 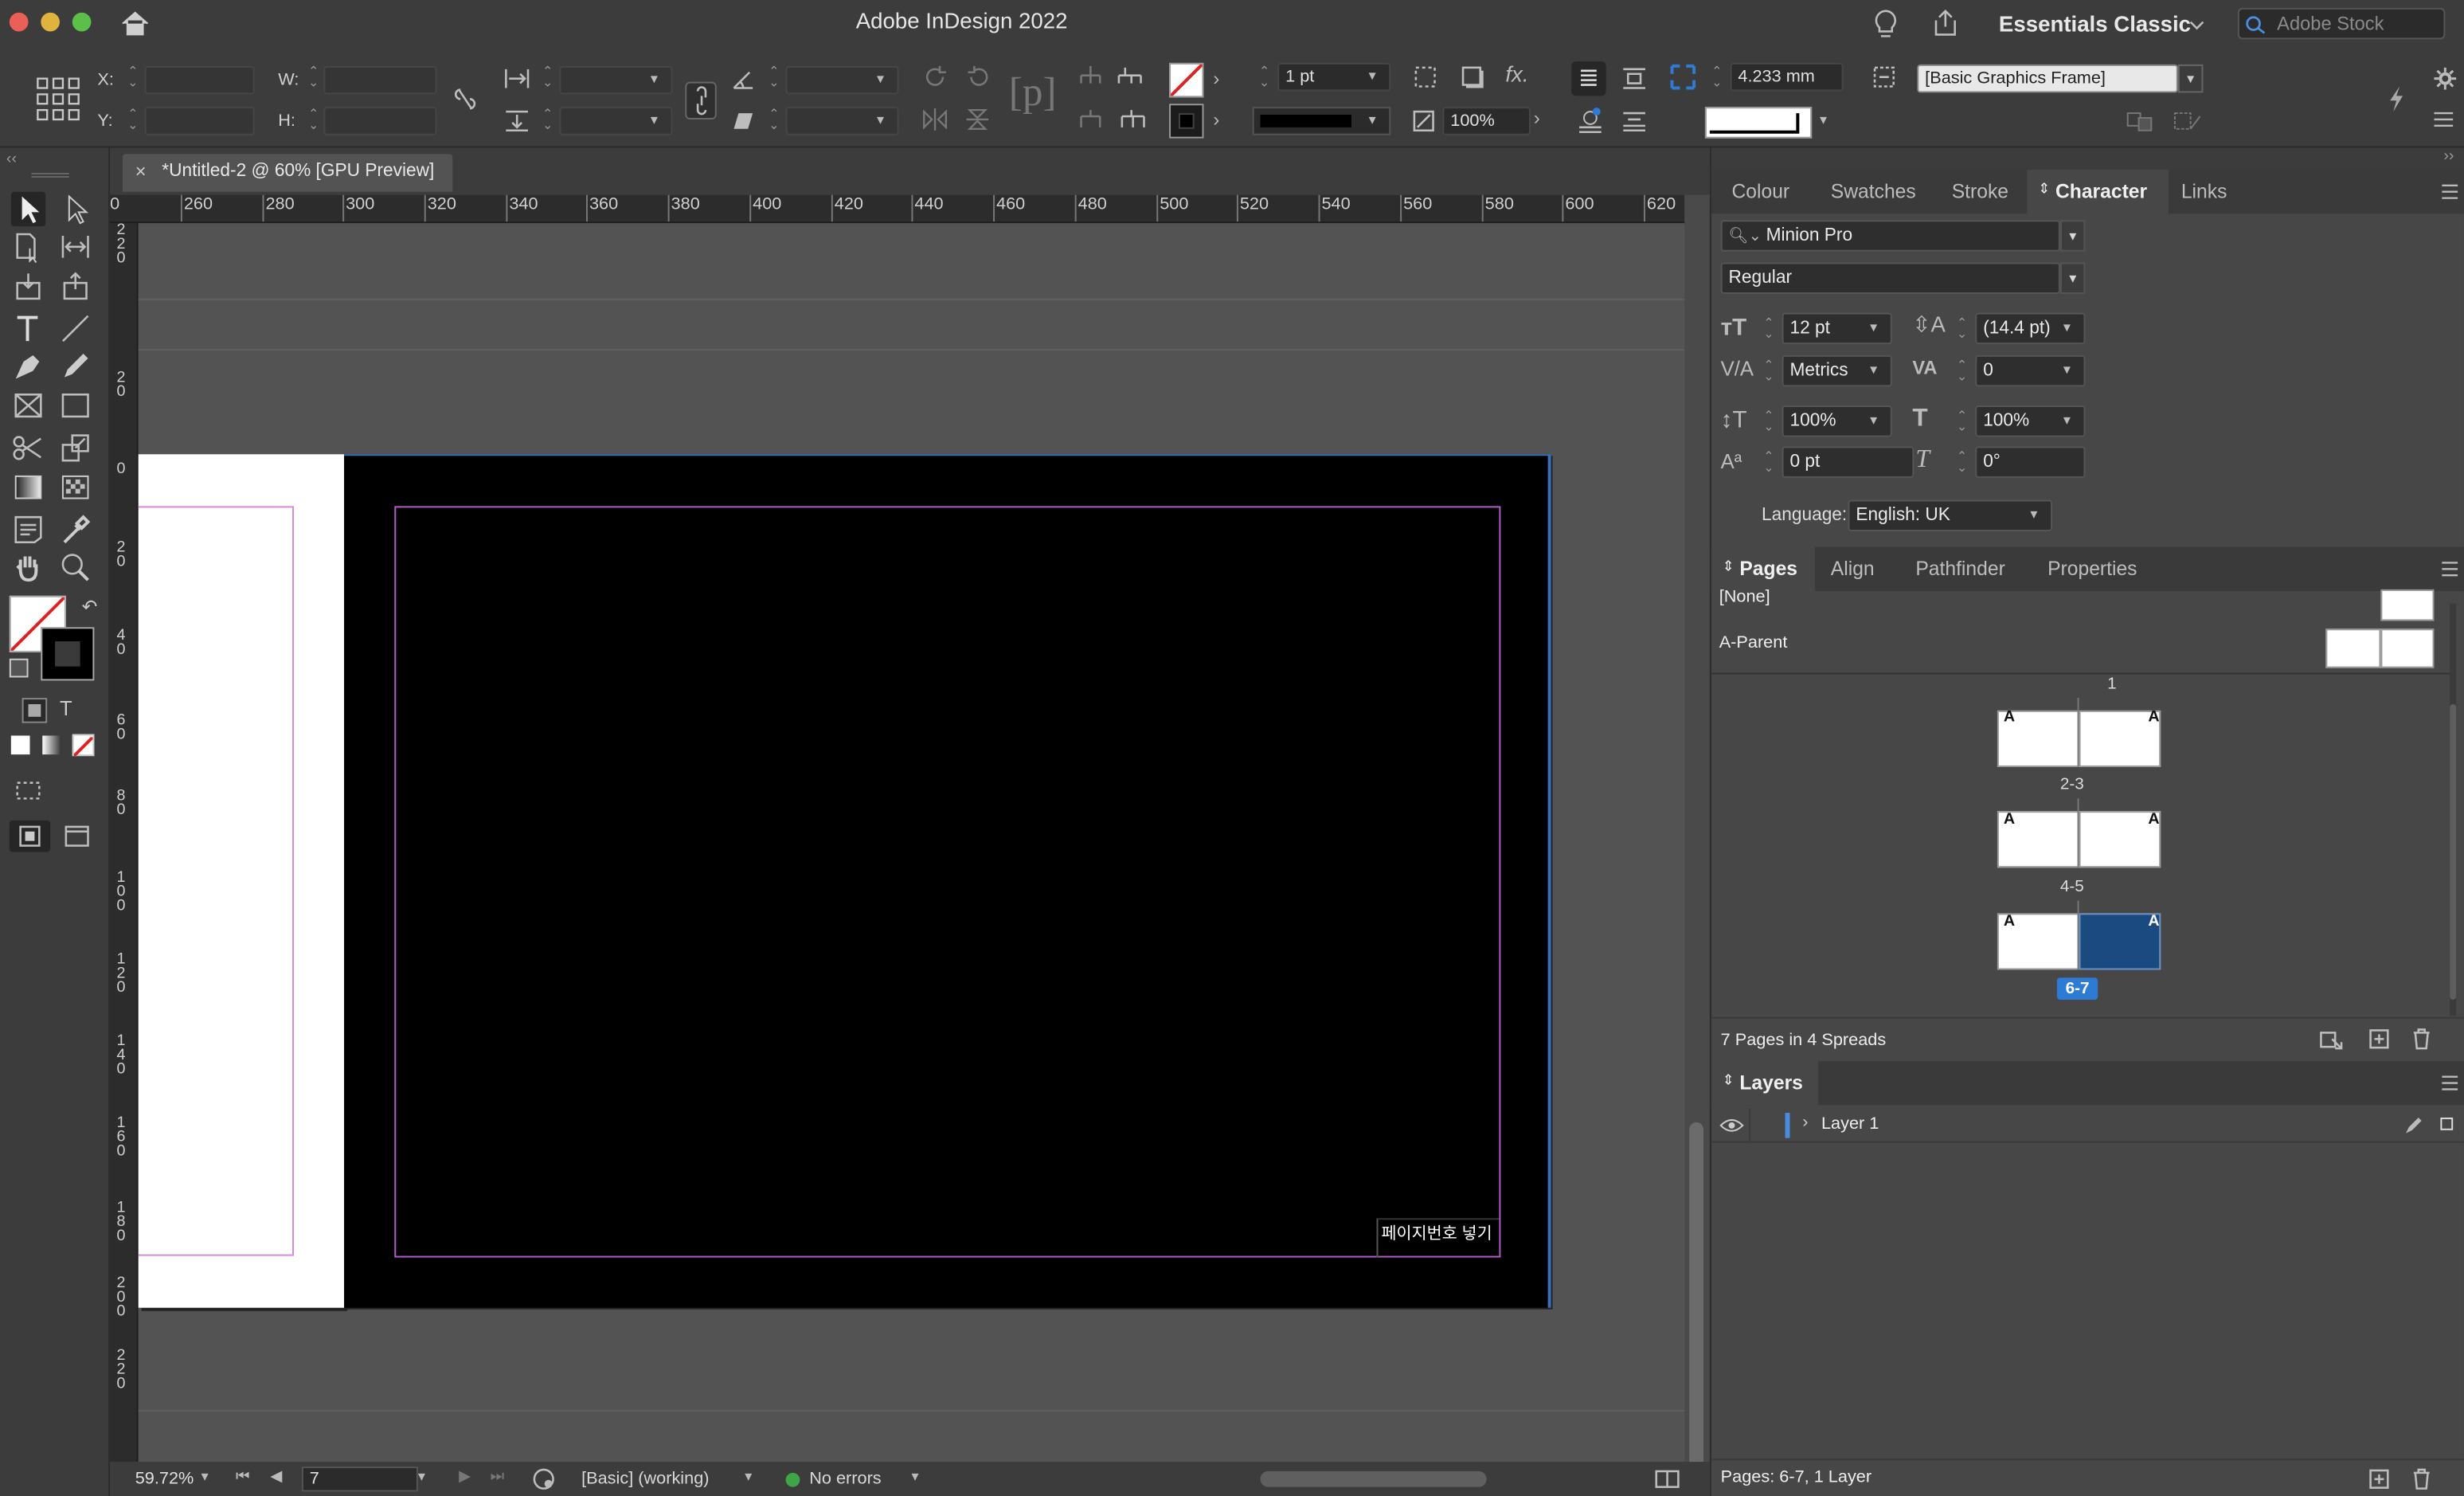 I want to click on w-field, so click(x=380, y=80).